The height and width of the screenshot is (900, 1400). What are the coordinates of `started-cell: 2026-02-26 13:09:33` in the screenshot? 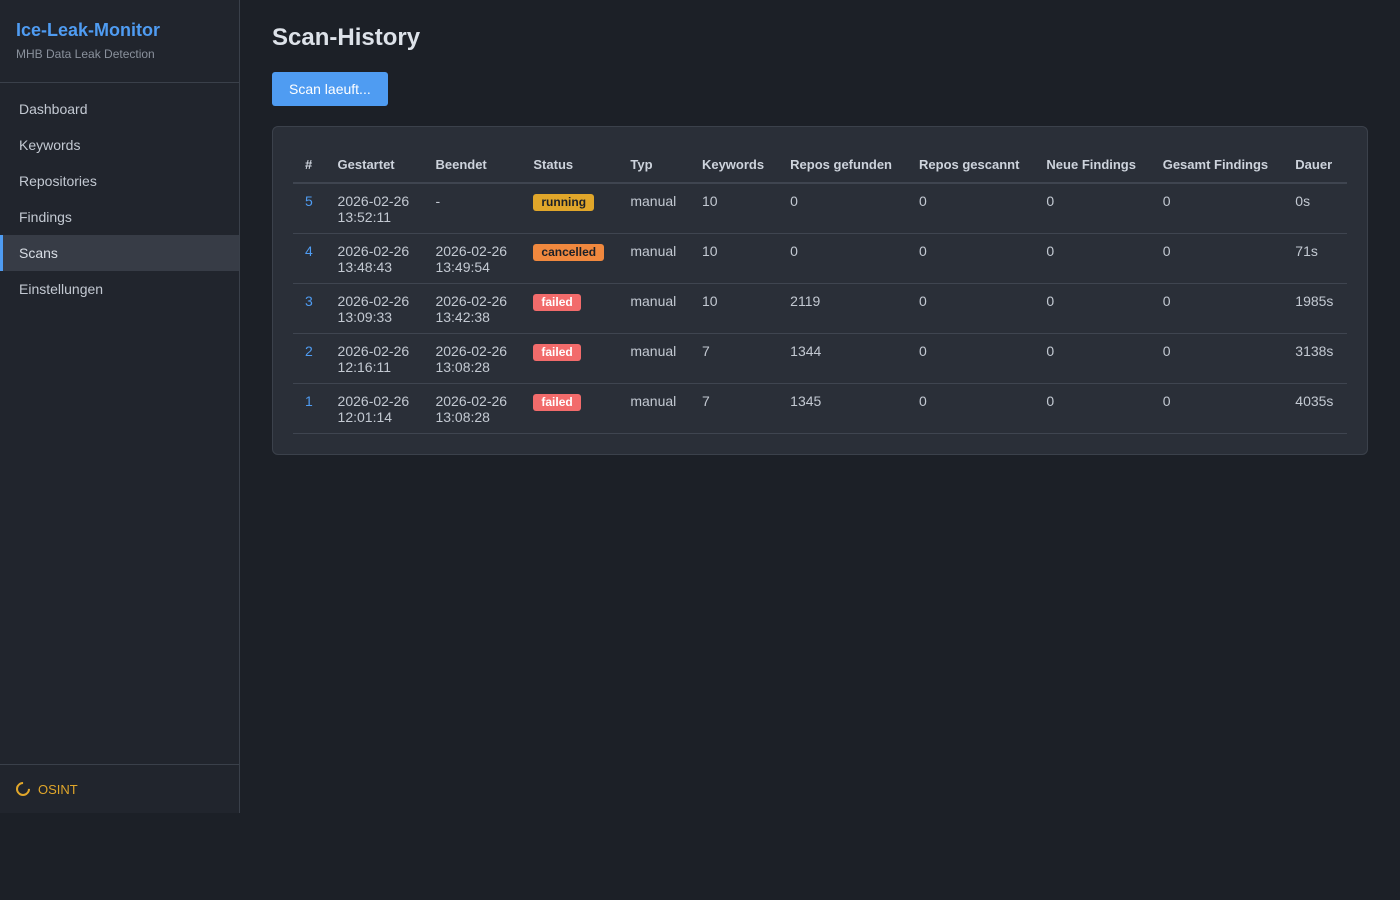 It's located at (374, 308).